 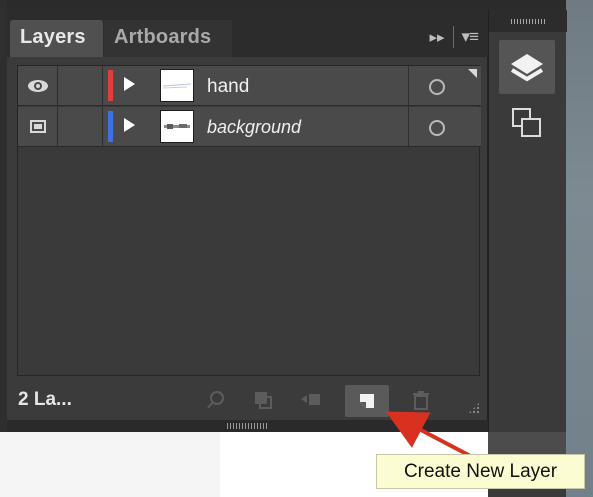 I want to click on tooltip: Create New Layer, so click(x=480, y=471).